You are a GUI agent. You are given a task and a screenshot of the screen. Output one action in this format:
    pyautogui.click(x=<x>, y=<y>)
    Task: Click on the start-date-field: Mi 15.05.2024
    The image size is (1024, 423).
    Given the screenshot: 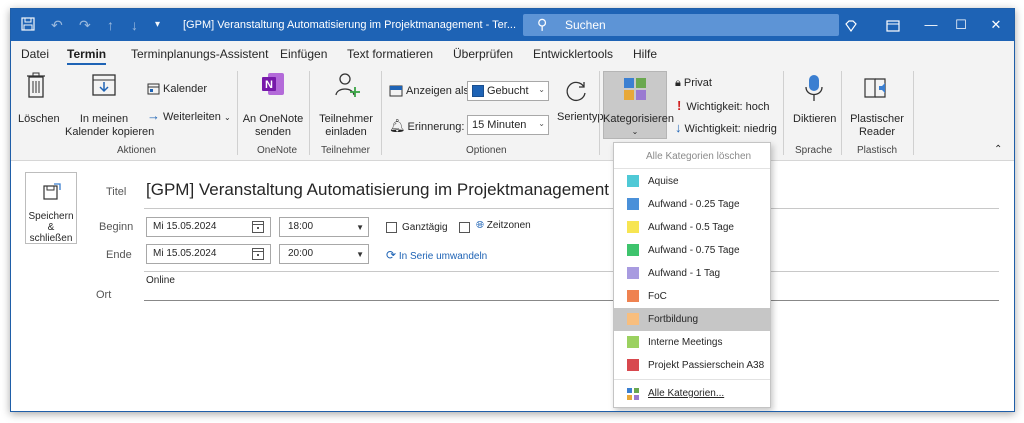 What is the action you would take?
    pyautogui.click(x=208, y=227)
    